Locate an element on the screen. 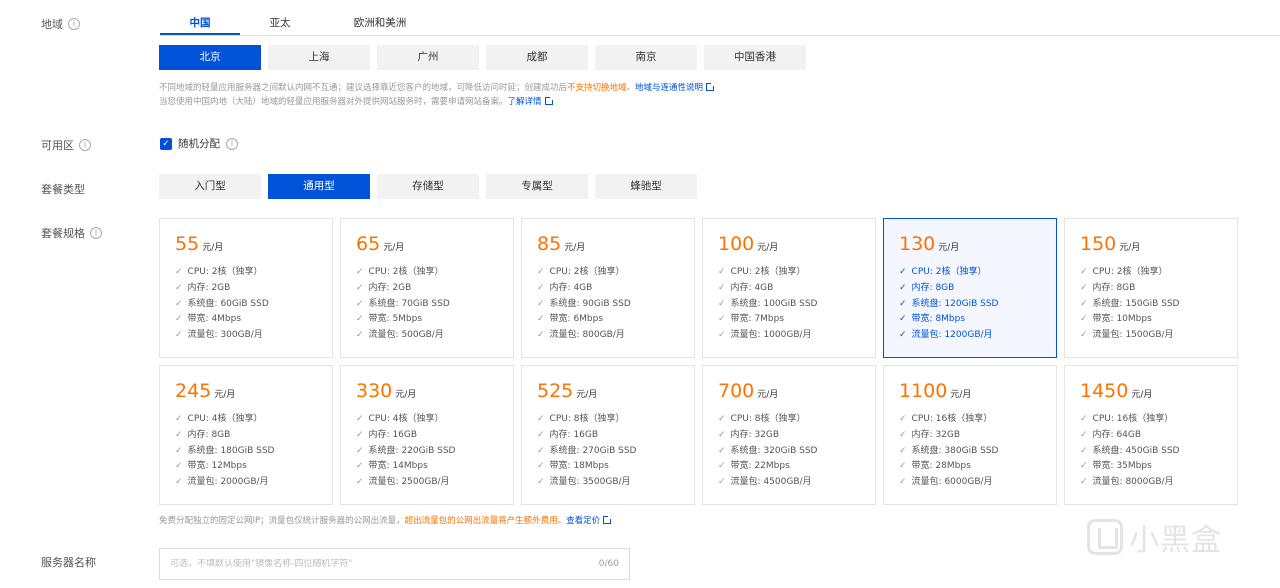 The image size is (1280, 588). plan-price: 100 is located at coordinates (736, 244).